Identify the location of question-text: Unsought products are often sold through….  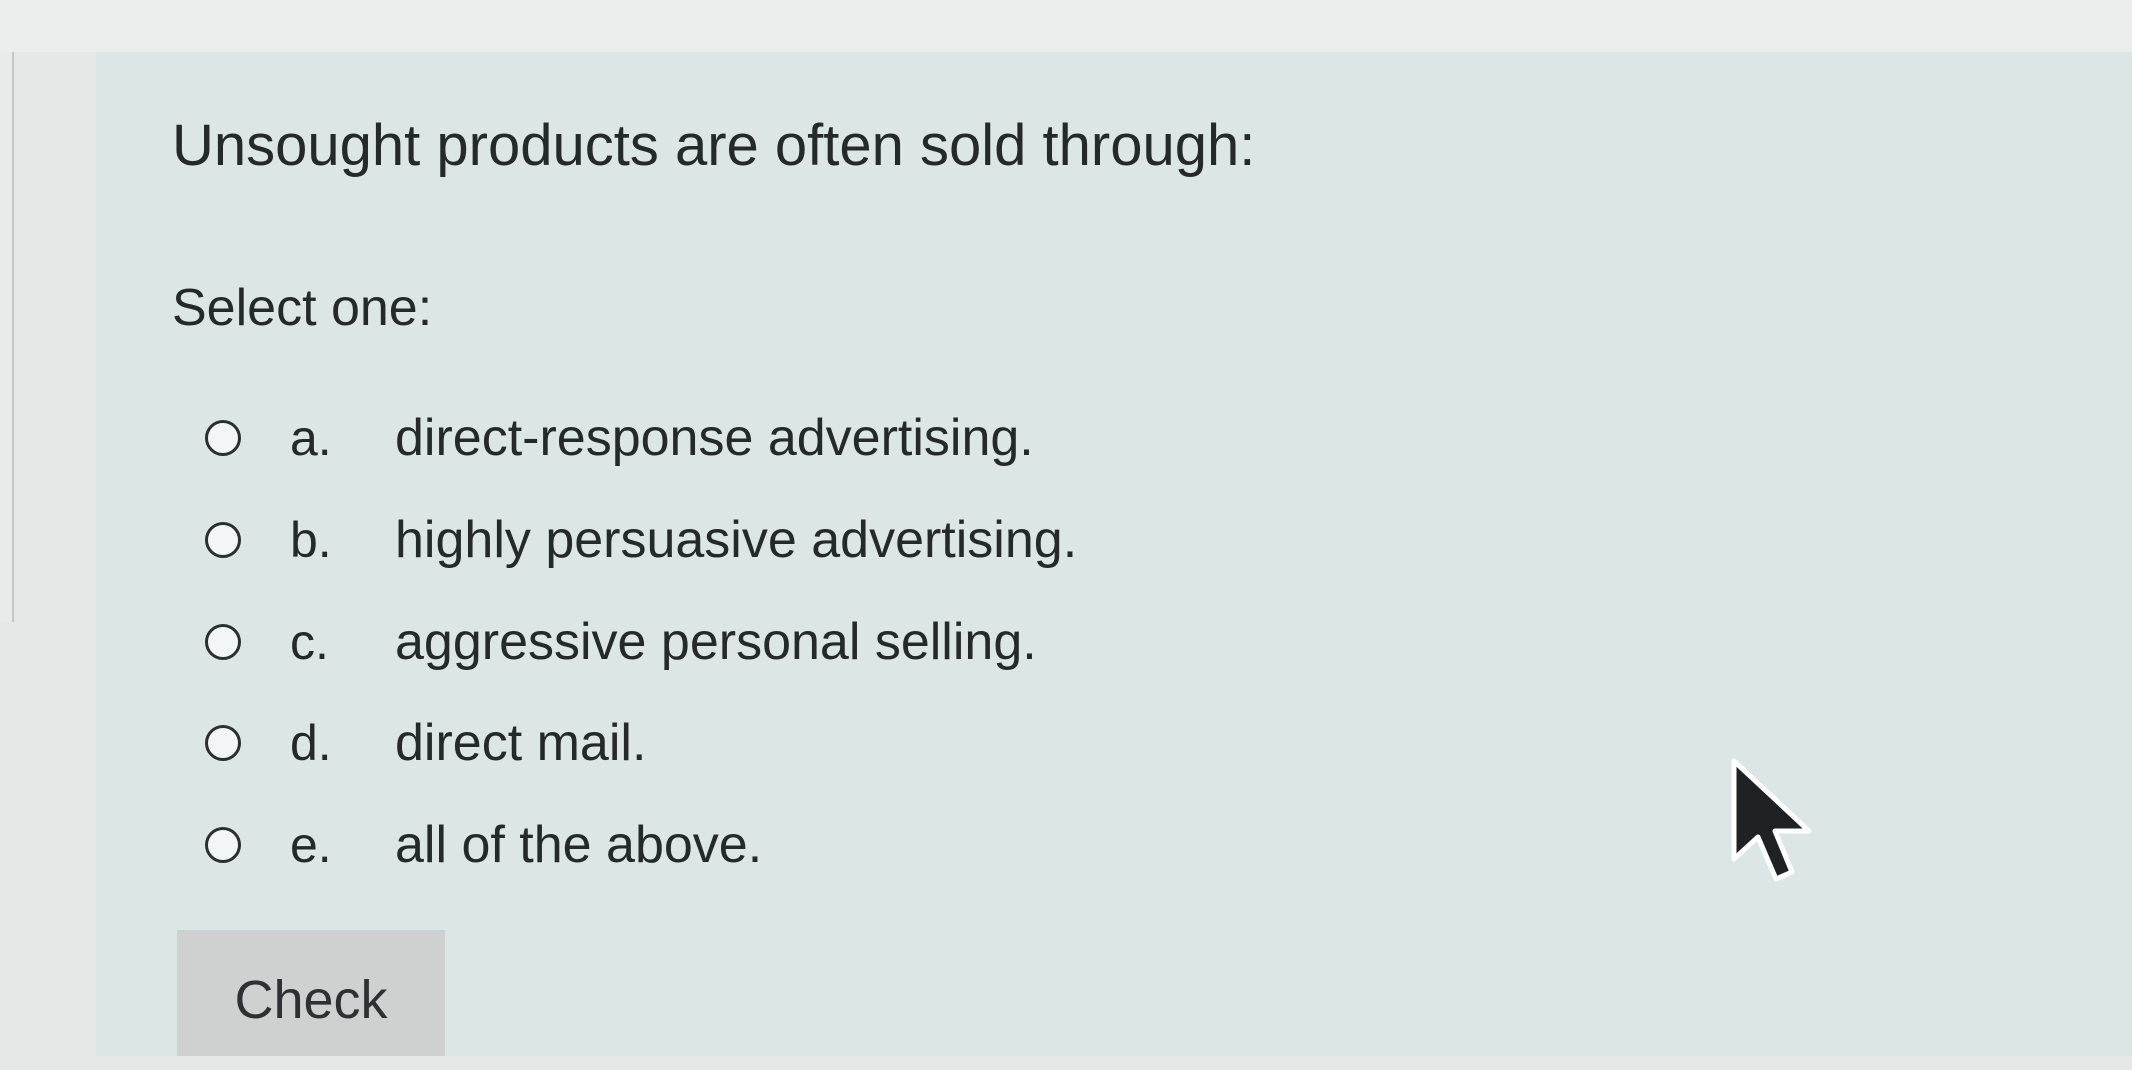
(714, 145).